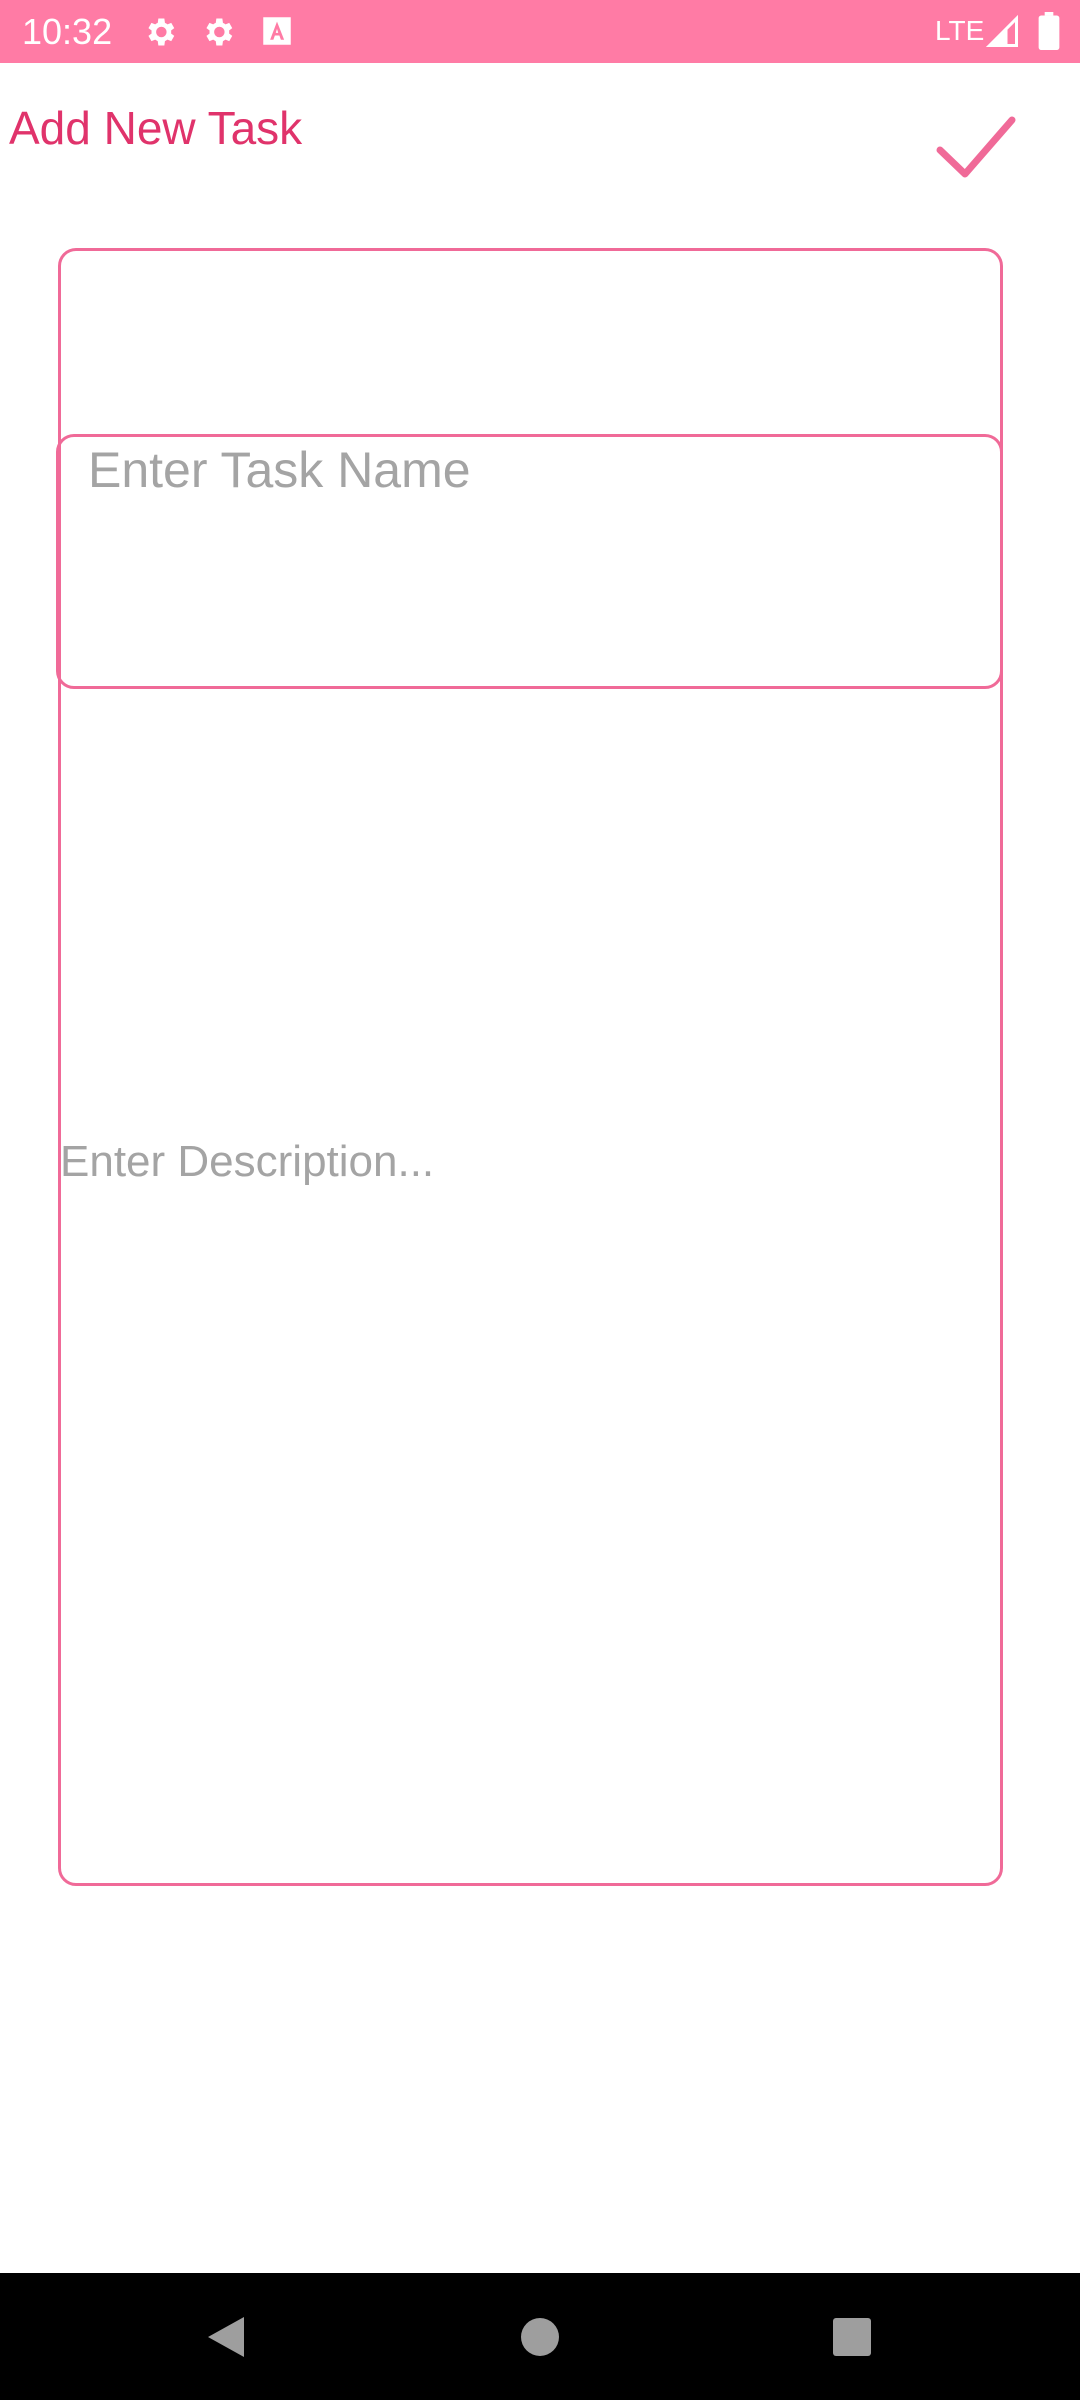 This screenshot has height=2400, width=1080. Describe the element at coordinates (540, 31) in the screenshot. I see `status-bar: 10:32 LTE` at that location.